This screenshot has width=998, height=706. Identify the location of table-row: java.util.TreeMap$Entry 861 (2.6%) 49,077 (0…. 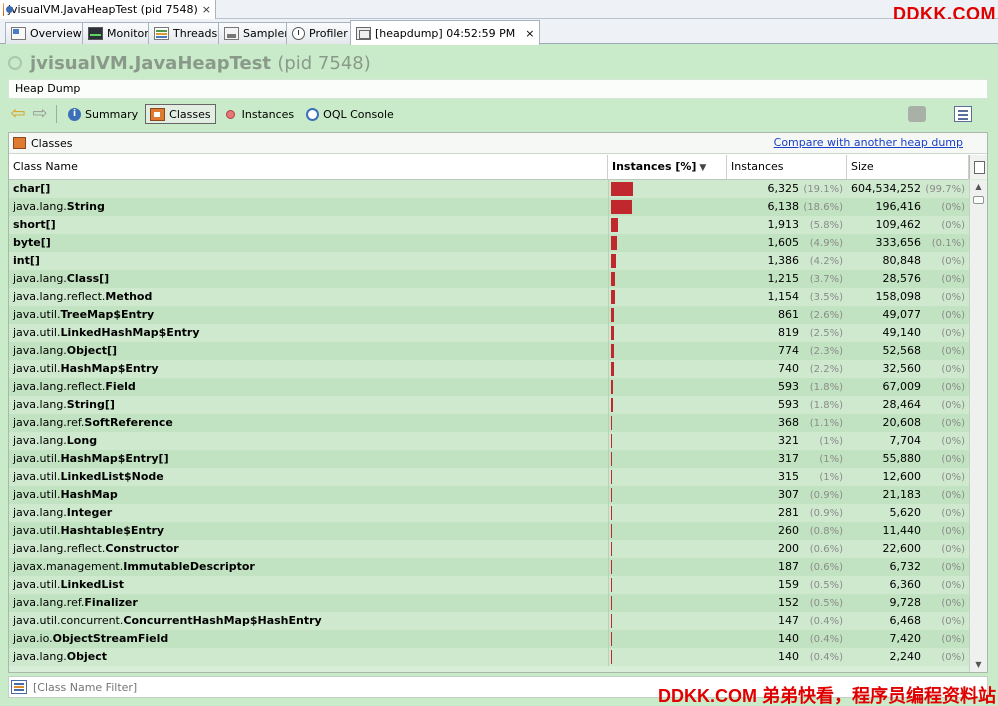
(489, 315).